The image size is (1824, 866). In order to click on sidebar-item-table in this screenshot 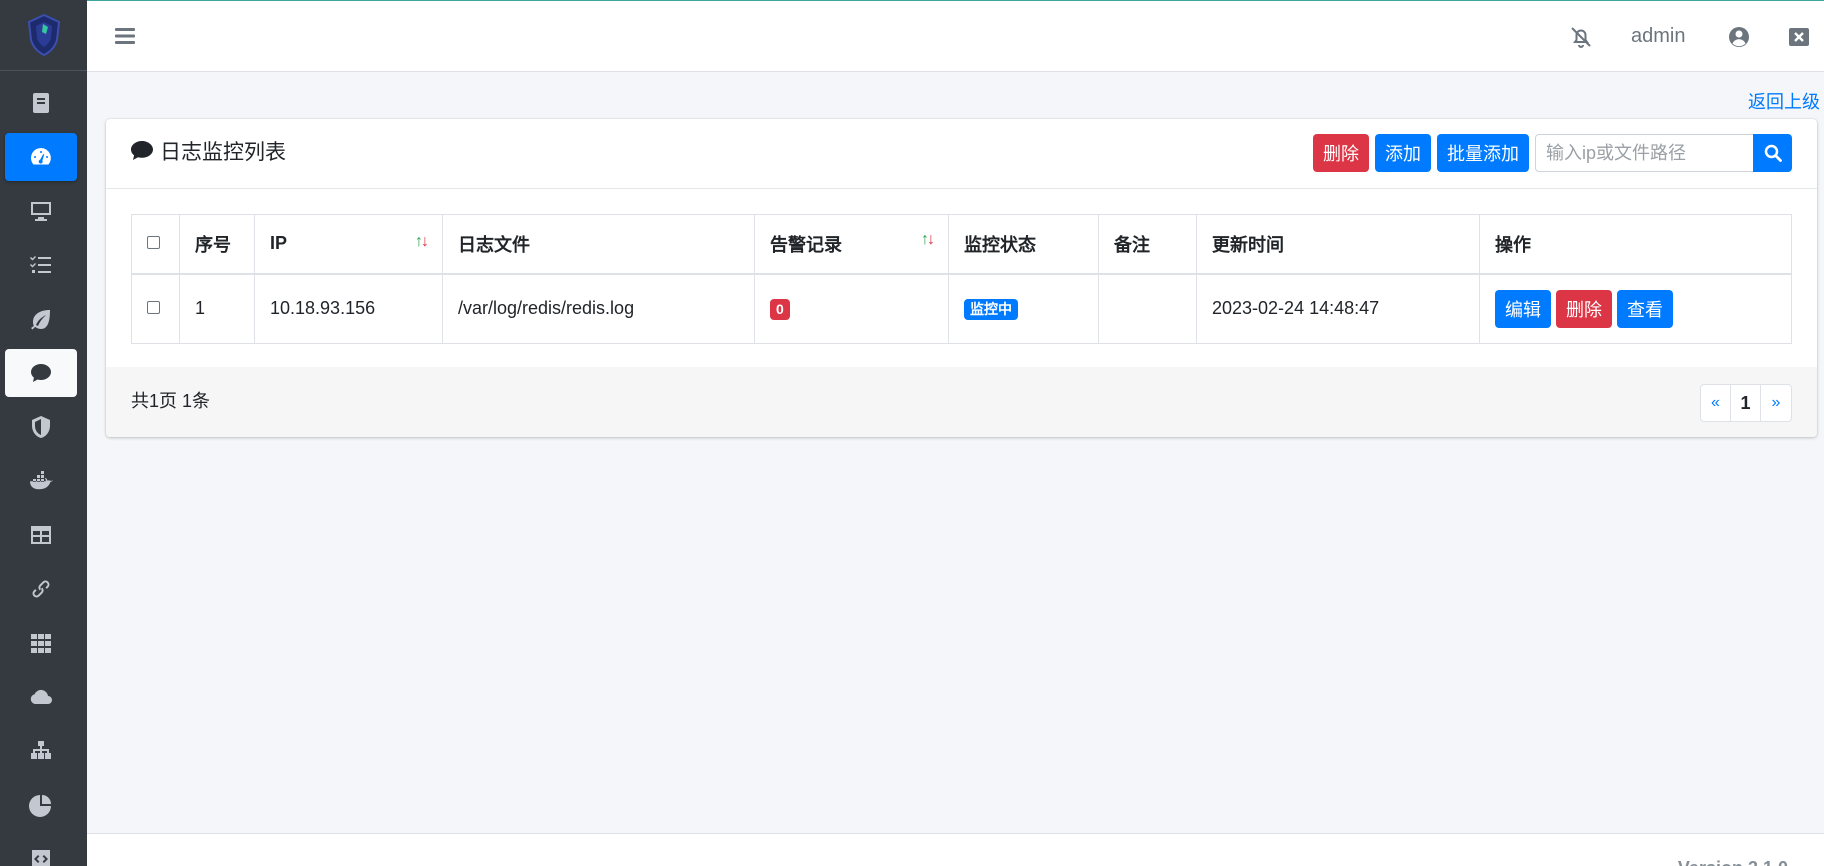, I will do `click(41, 535)`.